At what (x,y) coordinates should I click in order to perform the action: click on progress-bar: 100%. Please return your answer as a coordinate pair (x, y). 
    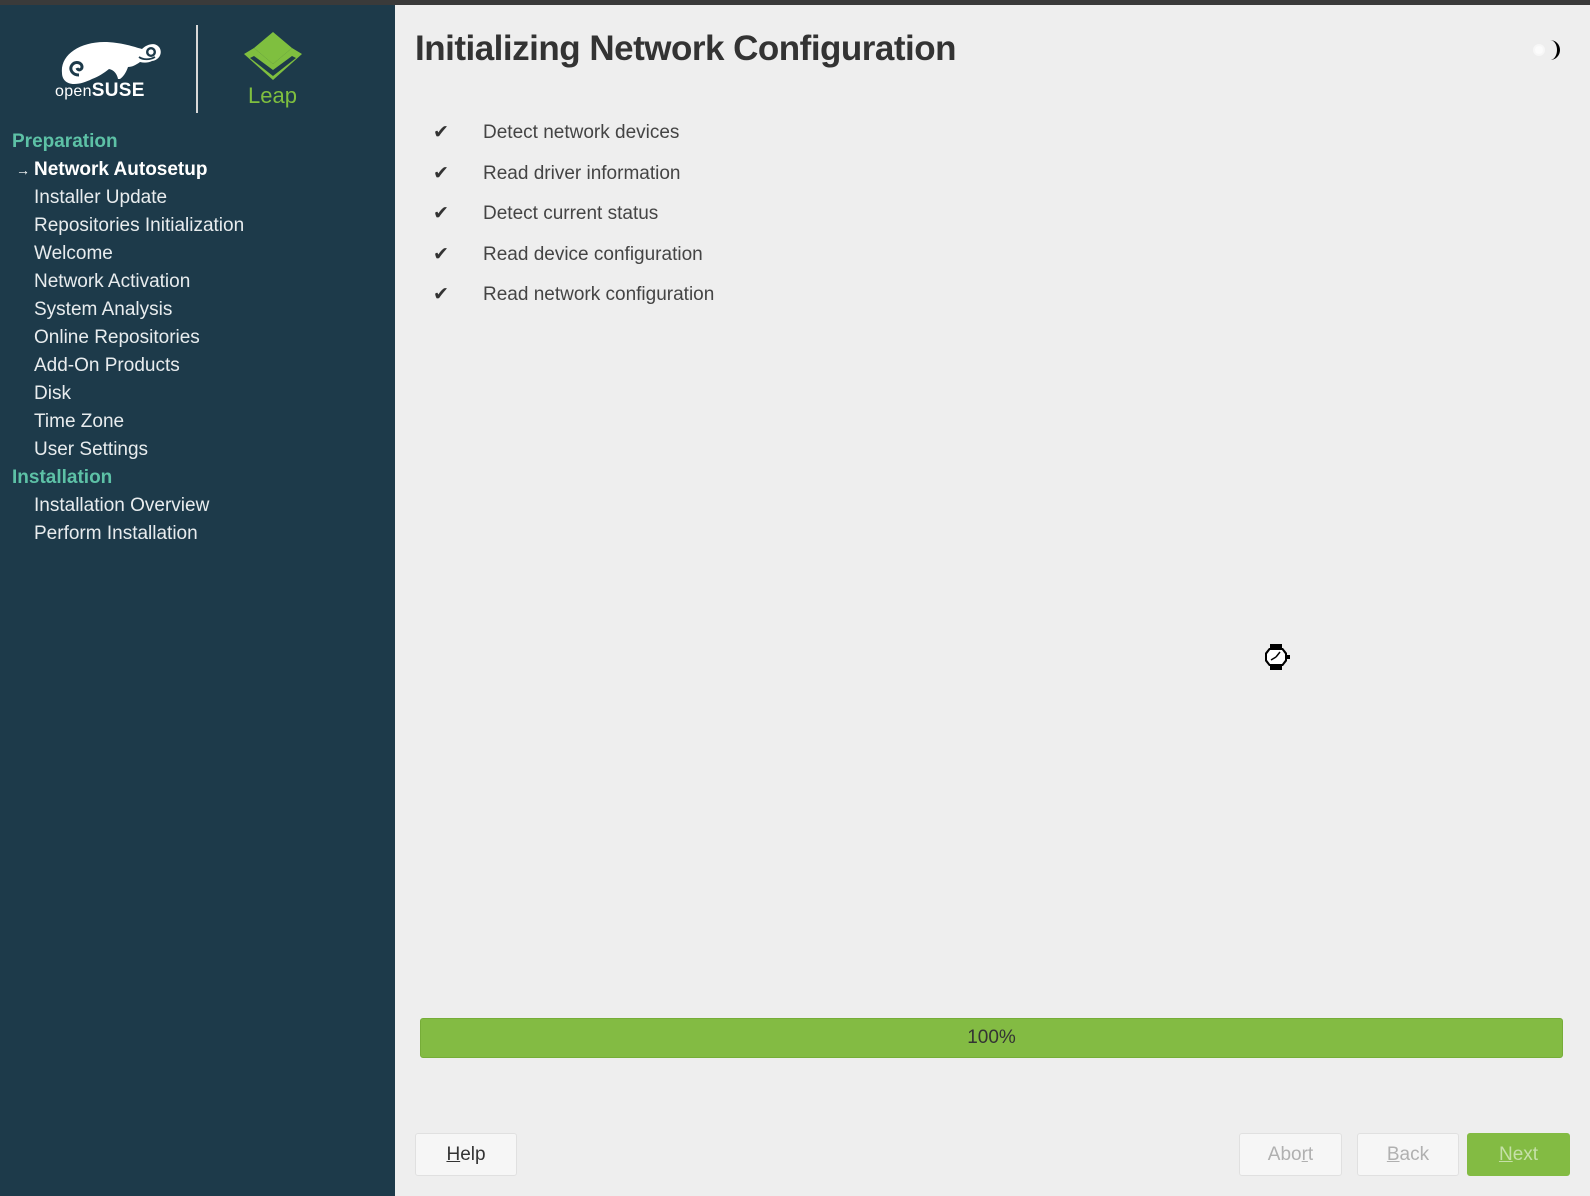
    Looking at the image, I should click on (991, 1038).